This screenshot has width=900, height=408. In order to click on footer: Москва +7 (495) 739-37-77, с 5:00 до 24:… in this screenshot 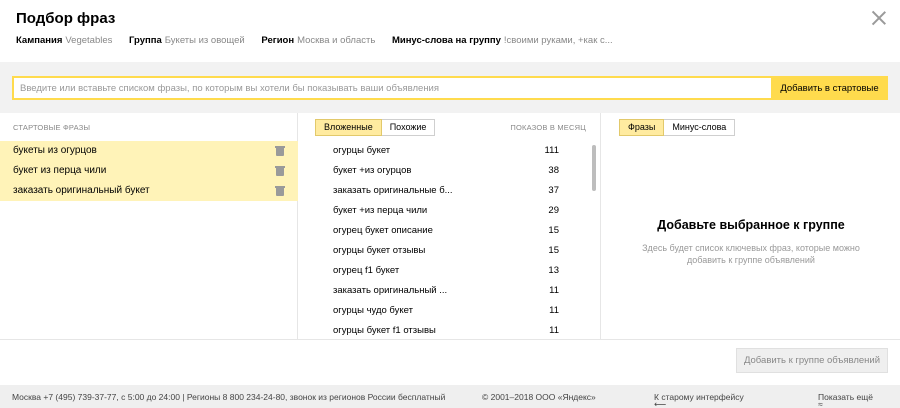, I will do `click(450, 396)`.